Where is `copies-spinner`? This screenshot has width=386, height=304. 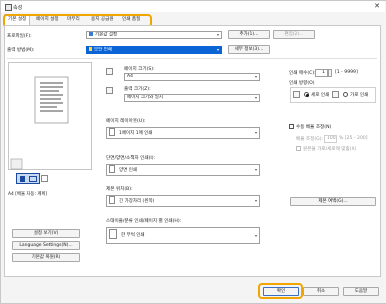
copies-spinner is located at coordinates (330, 73).